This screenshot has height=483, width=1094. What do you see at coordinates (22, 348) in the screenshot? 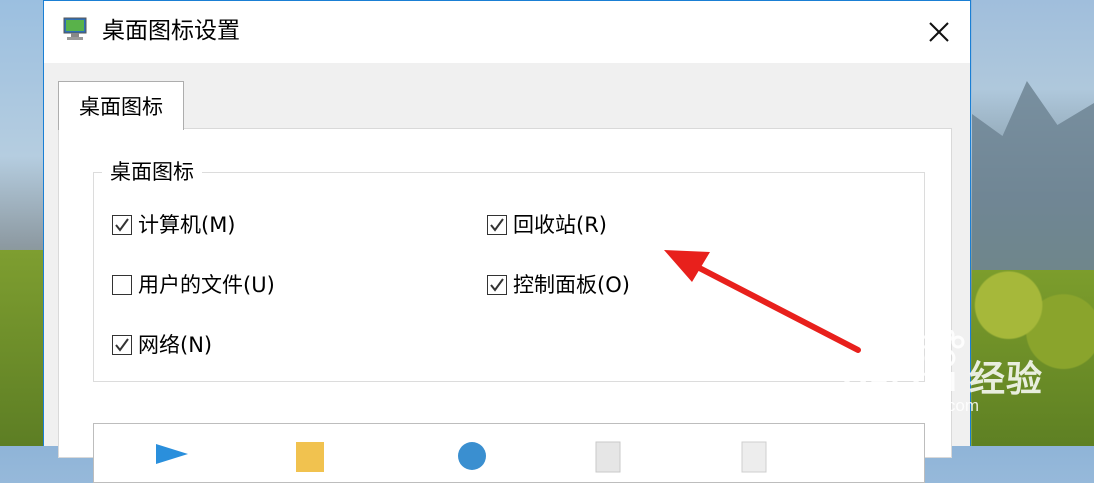
I see `wallpaper-trees-left` at bounding box center [22, 348].